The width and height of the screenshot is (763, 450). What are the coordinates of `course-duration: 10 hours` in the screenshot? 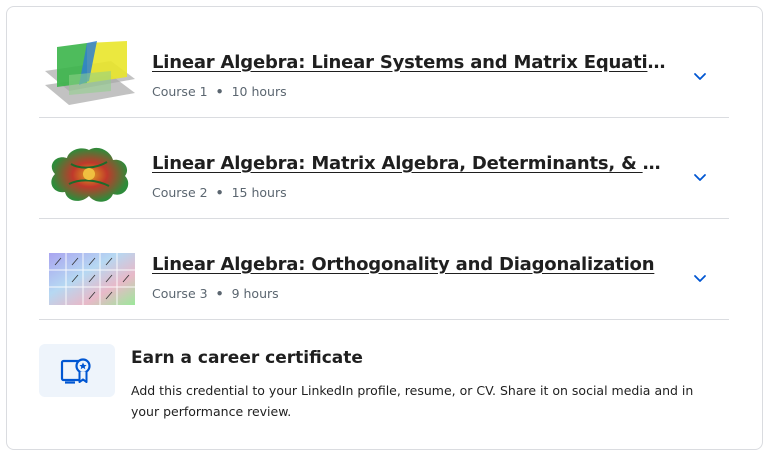 It's located at (259, 91).